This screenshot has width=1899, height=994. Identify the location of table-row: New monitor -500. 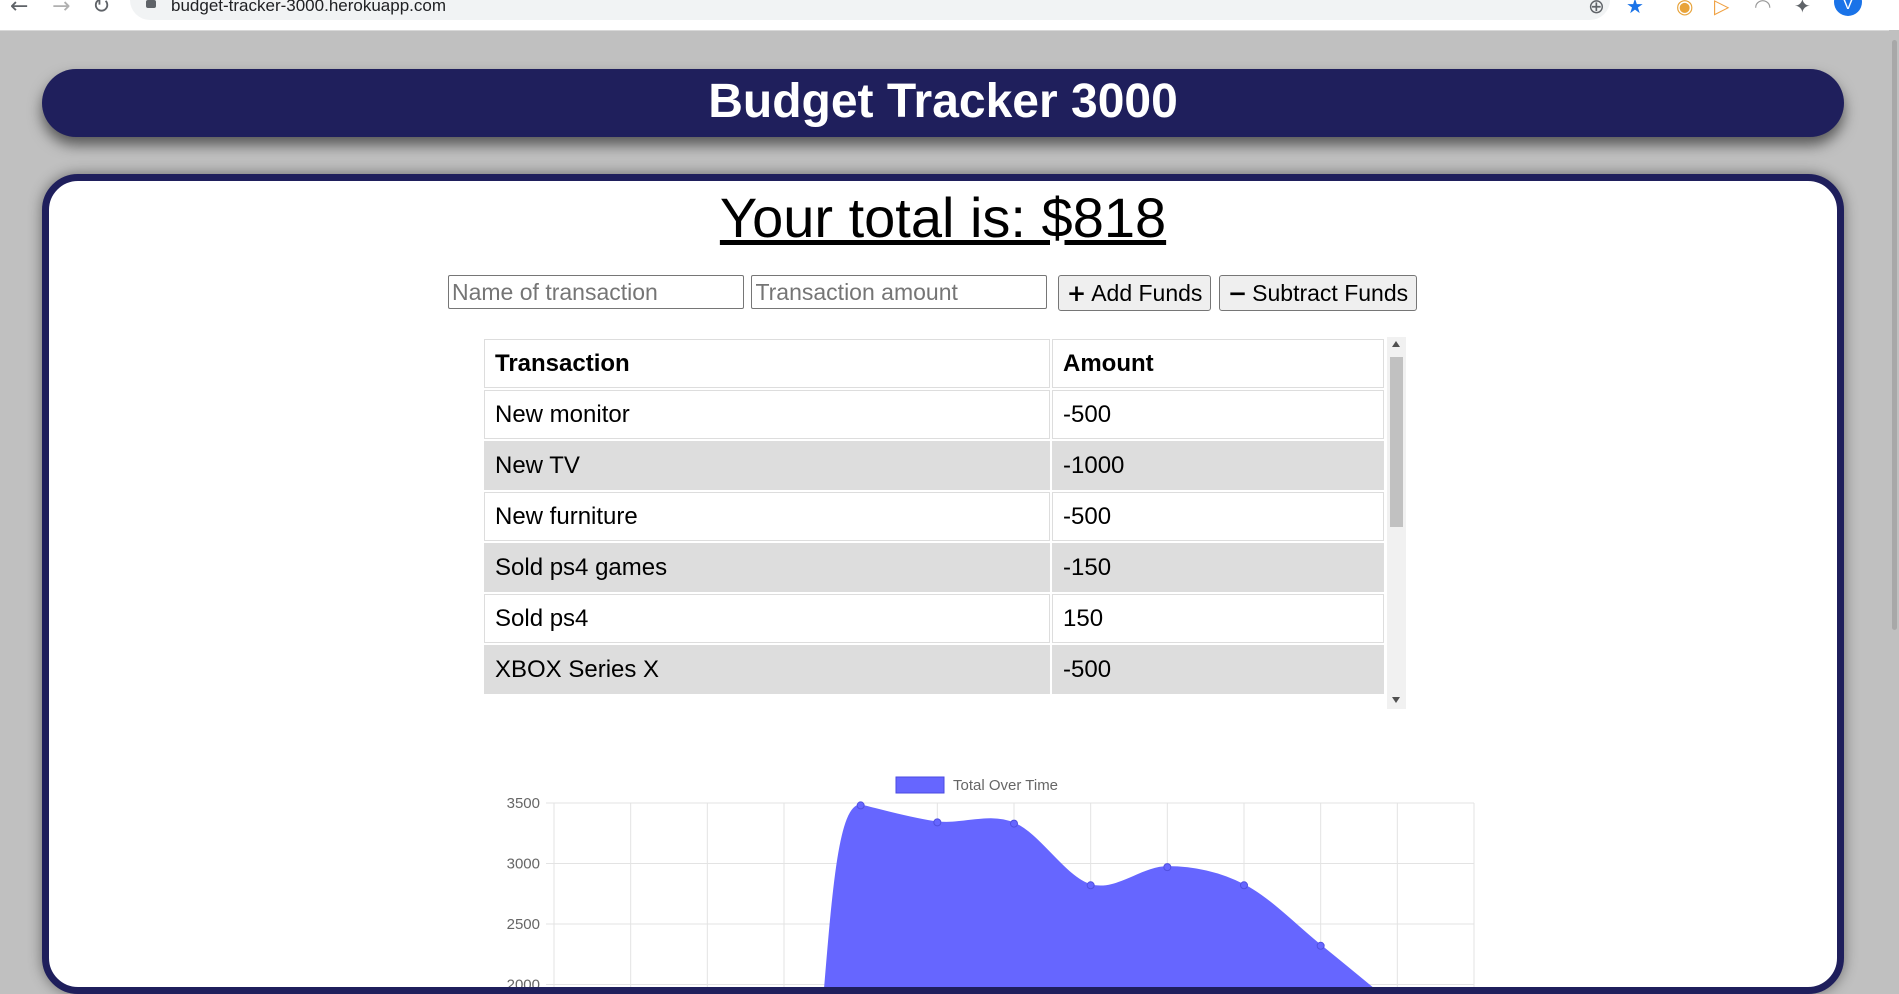
(934, 414).